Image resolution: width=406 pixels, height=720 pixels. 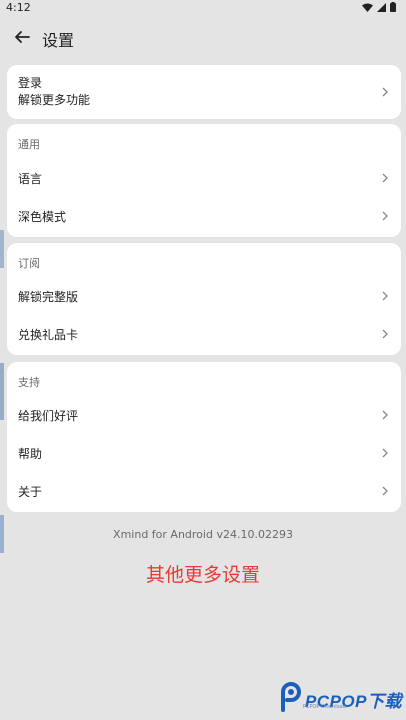 I want to click on back-button, so click(x=22, y=39).